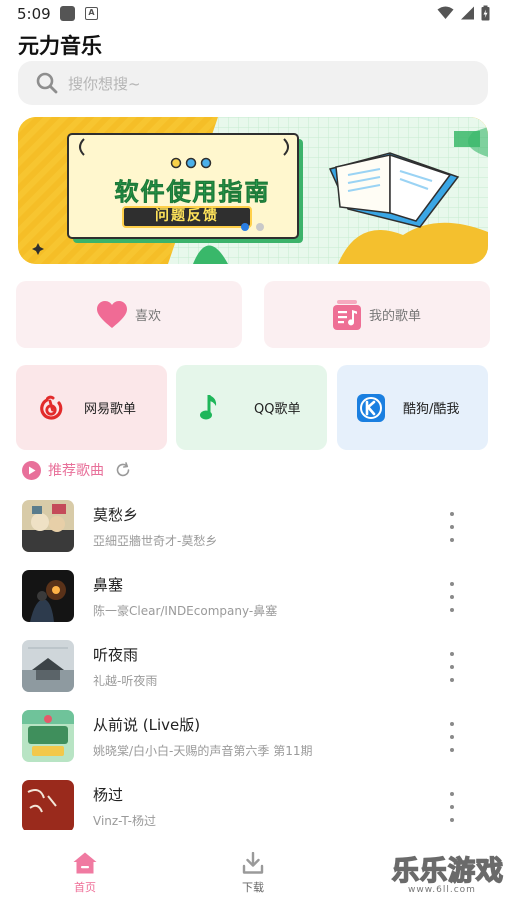  What do you see at coordinates (245, 227) in the screenshot?
I see `carousel-indicator-active` at bounding box center [245, 227].